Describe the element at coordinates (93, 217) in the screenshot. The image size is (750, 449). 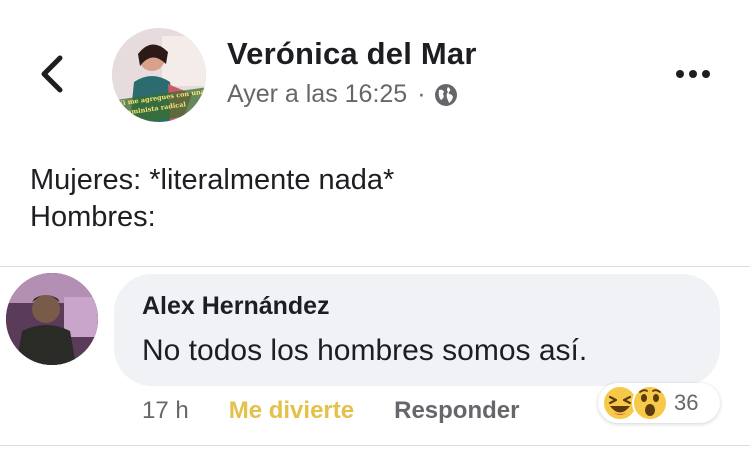
I see `post-text-line: Hombres:` at that location.